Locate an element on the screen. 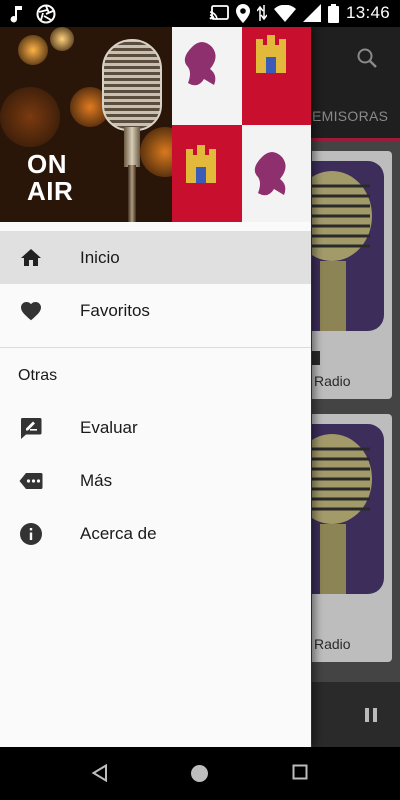 Image resolution: width=400 pixels, height=800 pixels. back-icon is located at coordinates (100, 773).